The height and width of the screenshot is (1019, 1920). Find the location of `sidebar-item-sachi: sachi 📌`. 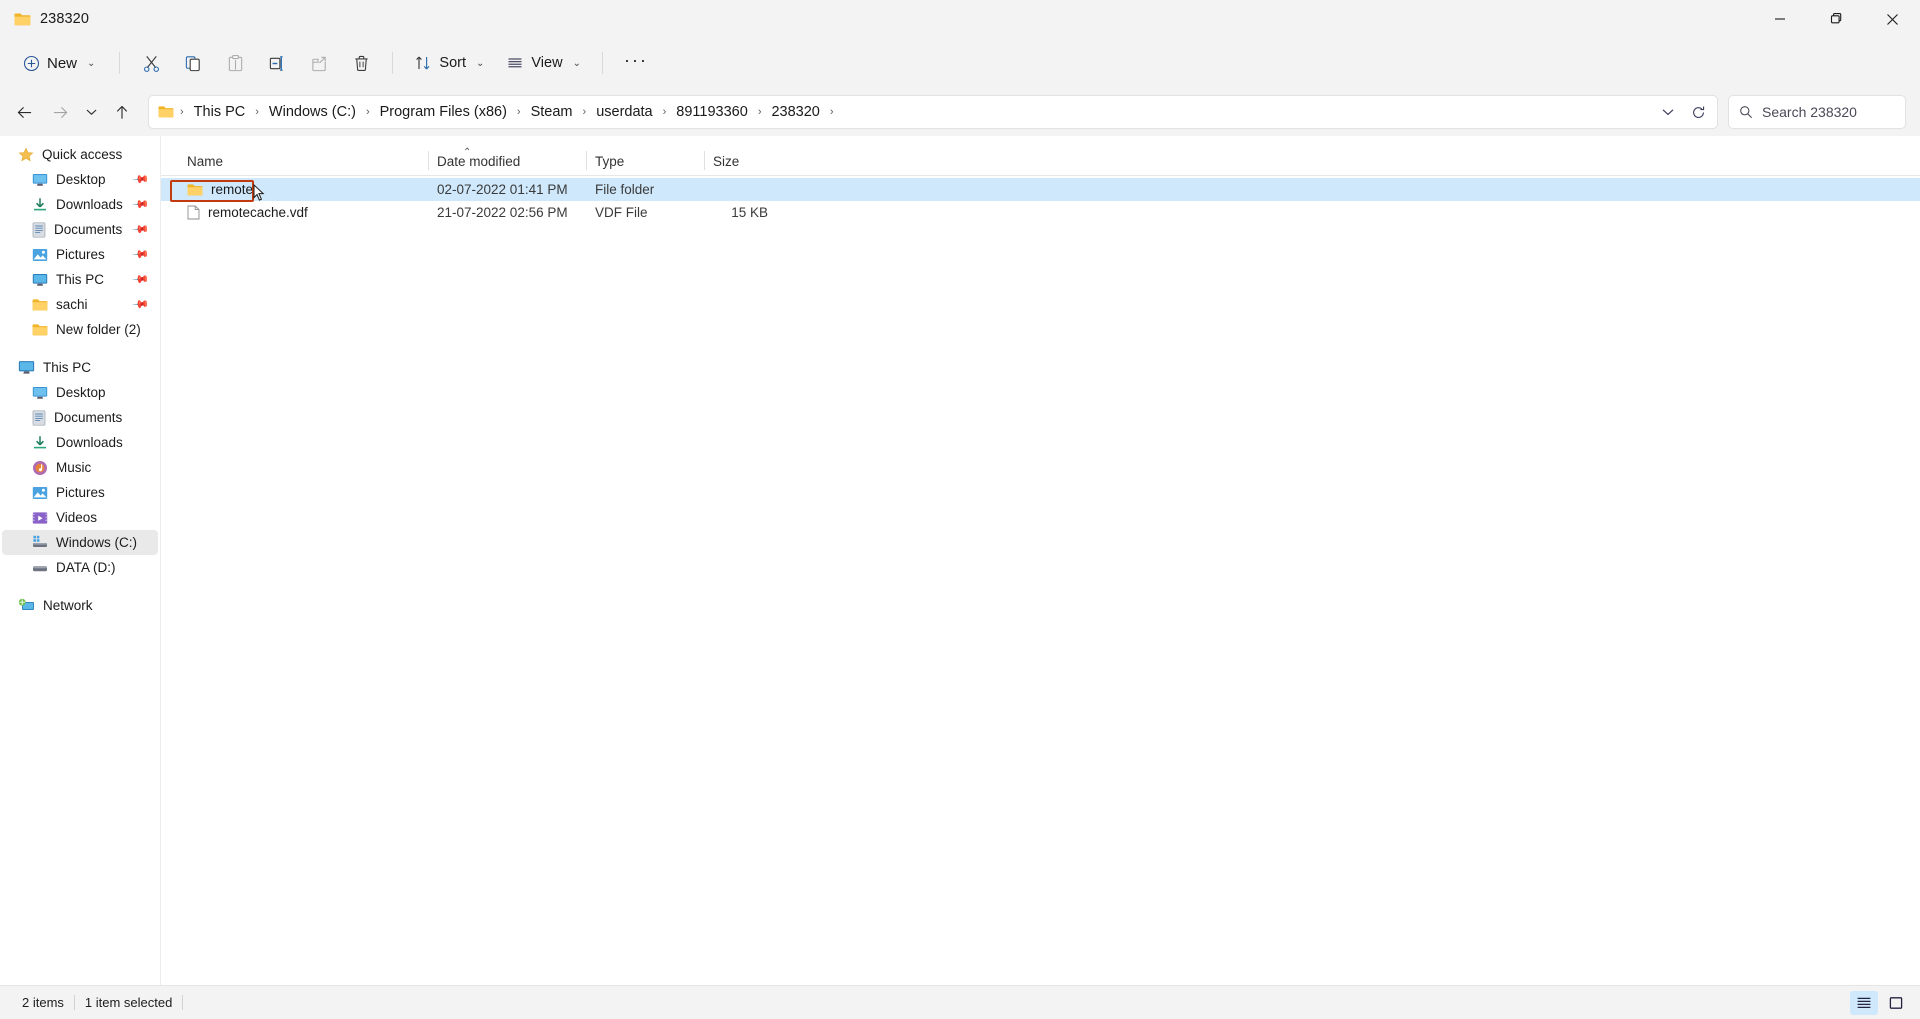

sidebar-item-sachi: sachi 📌 is located at coordinates (80, 304).